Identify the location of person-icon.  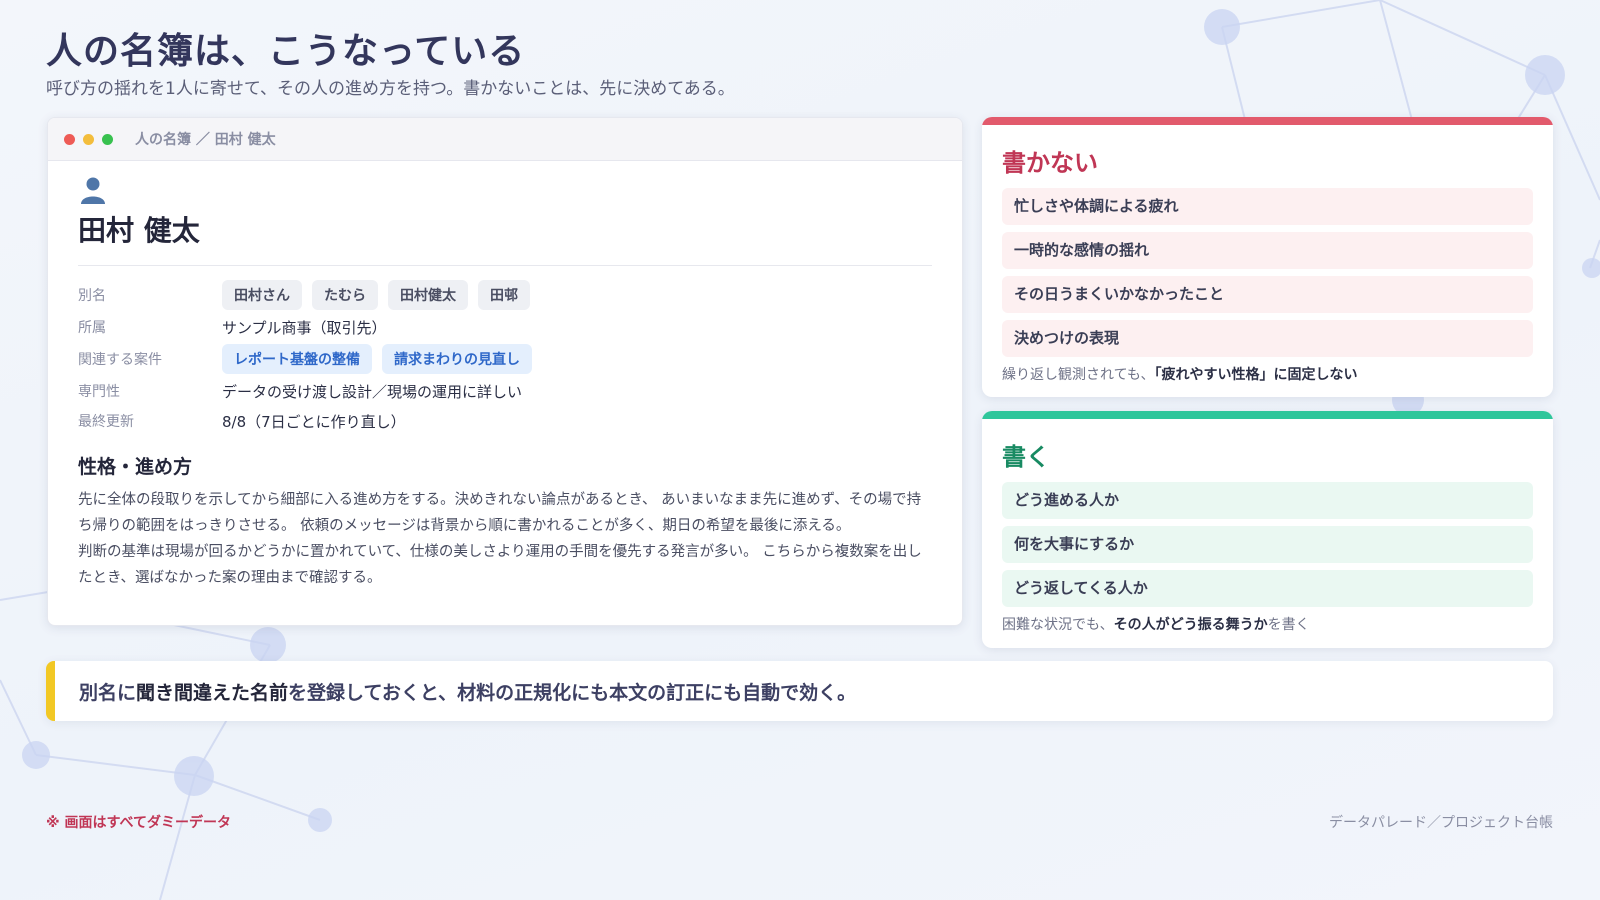
(93, 190).